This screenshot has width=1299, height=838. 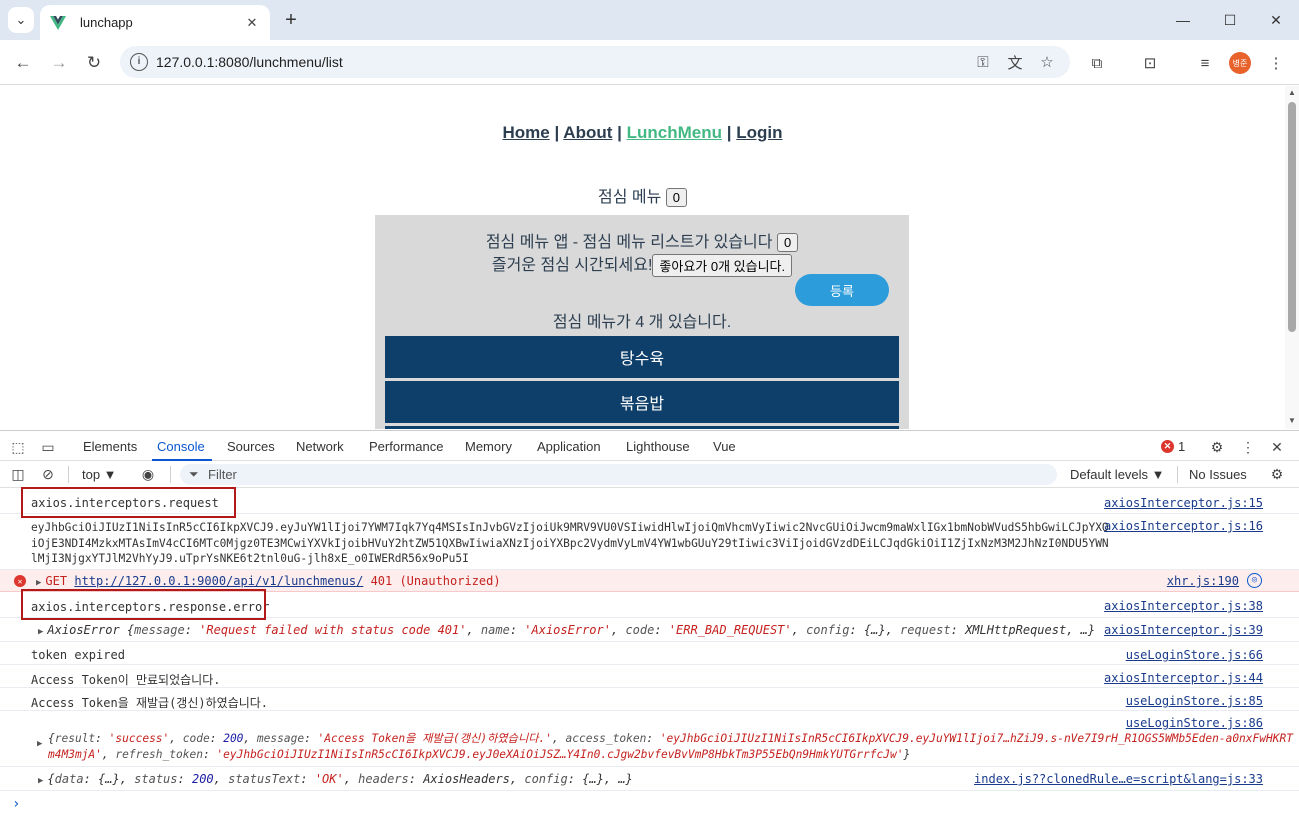 I want to click on issues-button: No Issues, so click(x=1218, y=474).